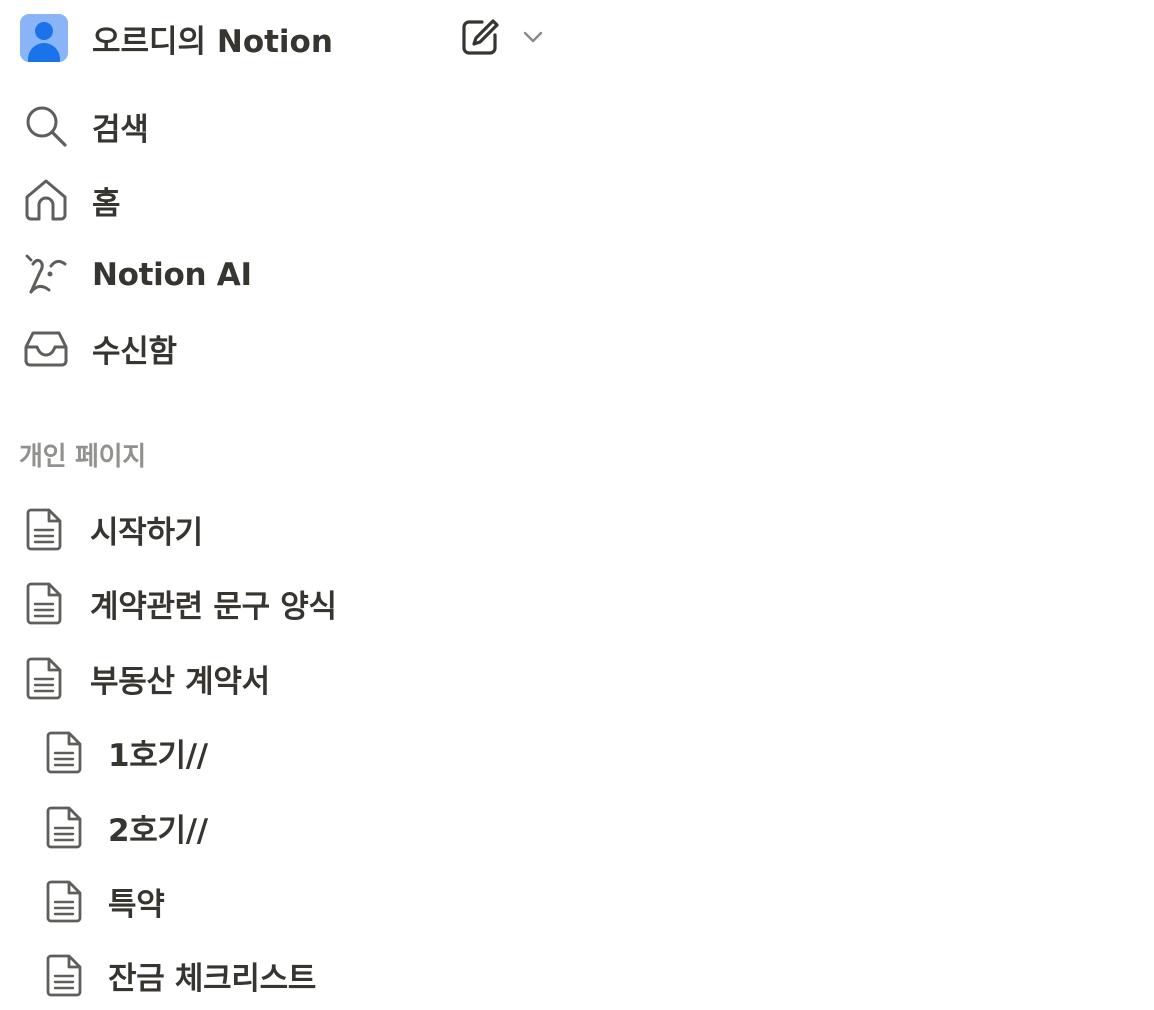  Describe the element at coordinates (44, 38) in the screenshot. I see `user-avatar-icon` at that location.